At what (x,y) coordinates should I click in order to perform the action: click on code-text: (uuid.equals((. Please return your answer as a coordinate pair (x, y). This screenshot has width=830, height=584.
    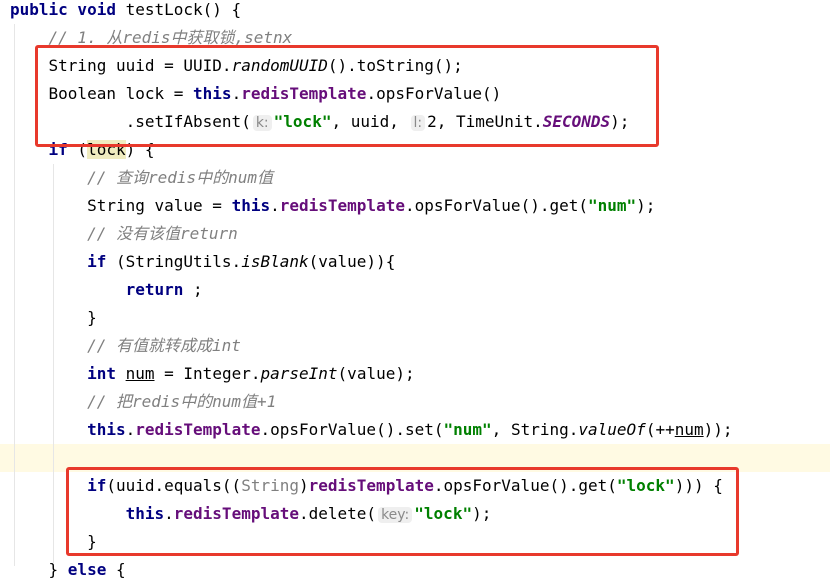
    Looking at the image, I should click on (174, 485).